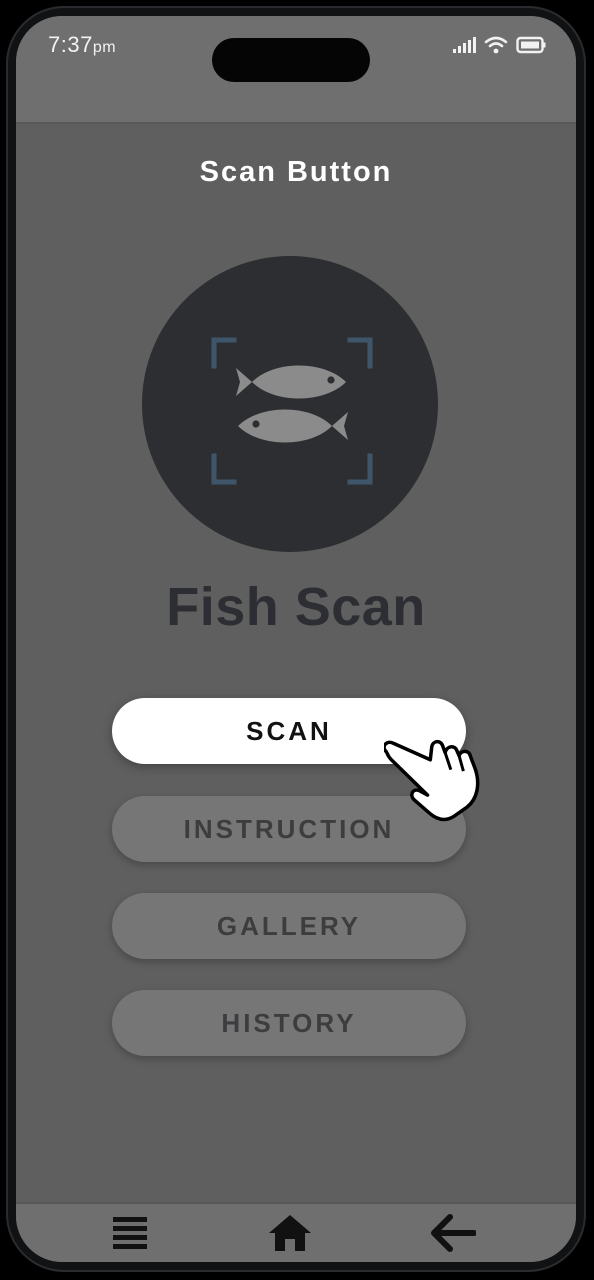  I want to click on status-time-value: 7:37, so click(70, 44).